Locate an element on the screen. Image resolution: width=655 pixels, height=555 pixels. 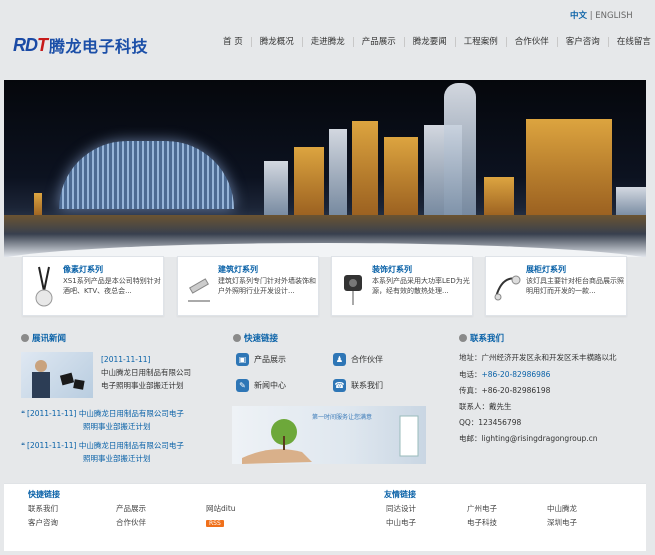
quick-link-label: 合作伙伴 is located at coordinates (367, 359).